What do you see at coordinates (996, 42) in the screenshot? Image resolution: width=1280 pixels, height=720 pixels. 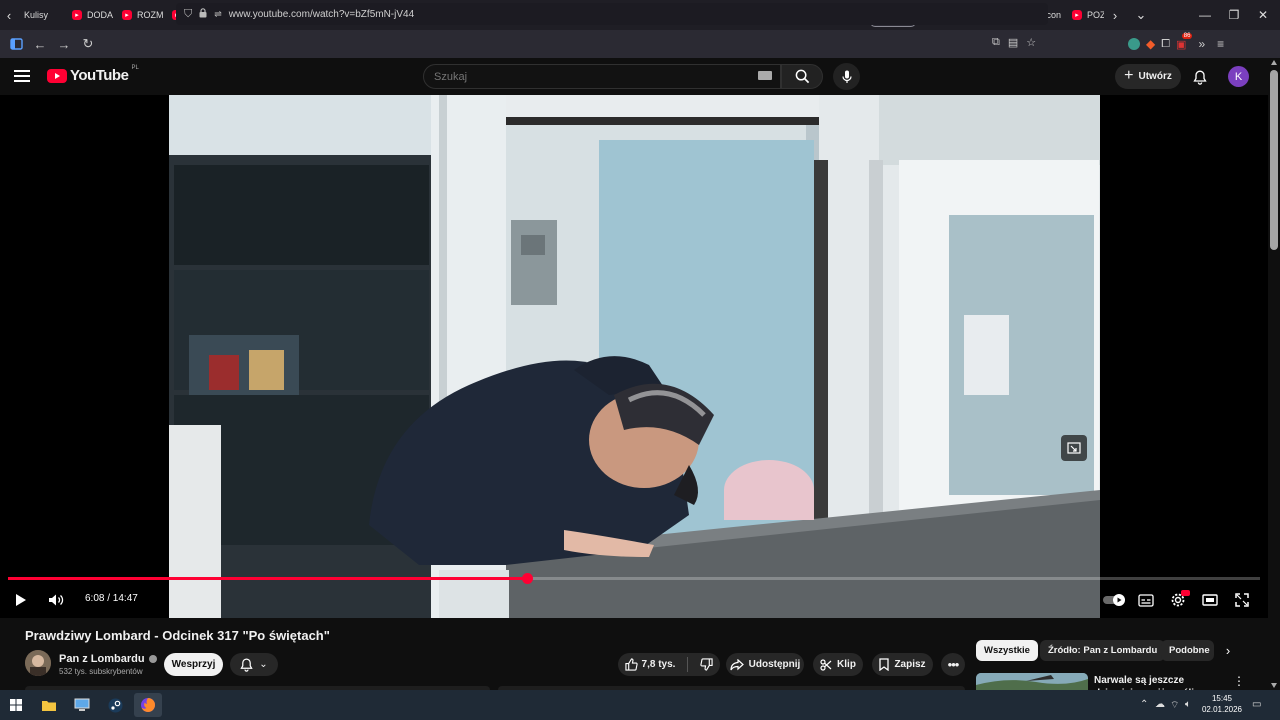 I see `picture-in-picture-icon: ⧉` at bounding box center [996, 42].